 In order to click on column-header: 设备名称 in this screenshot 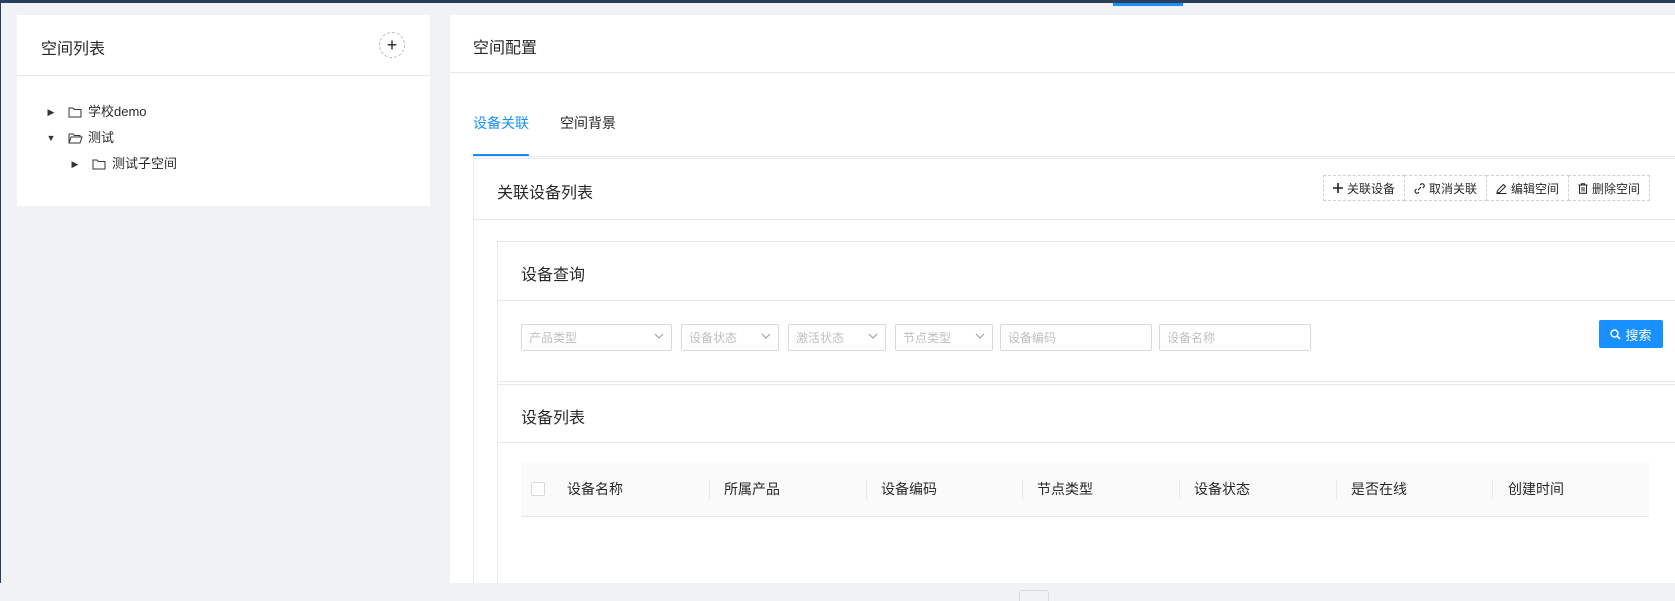, I will do `click(595, 489)`.